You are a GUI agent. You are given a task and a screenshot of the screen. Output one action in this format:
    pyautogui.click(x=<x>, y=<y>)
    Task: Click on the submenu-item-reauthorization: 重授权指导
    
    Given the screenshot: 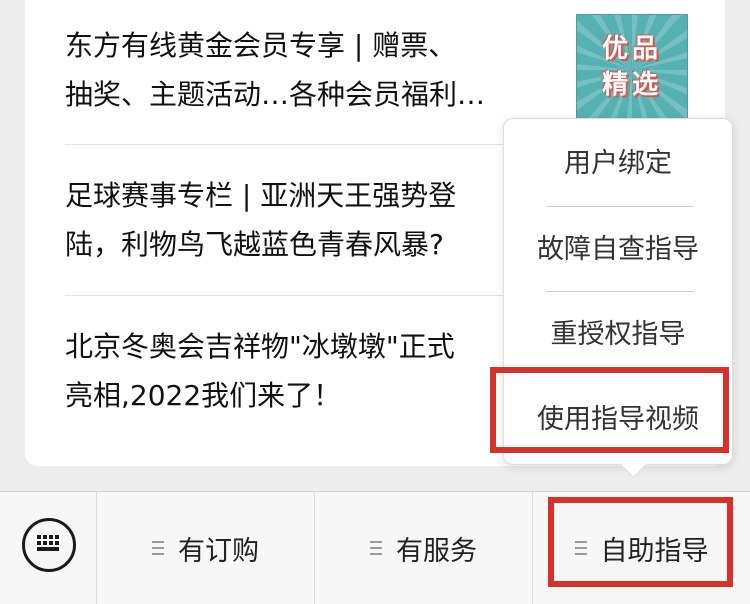 What is the action you would take?
    pyautogui.click(x=618, y=334)
    